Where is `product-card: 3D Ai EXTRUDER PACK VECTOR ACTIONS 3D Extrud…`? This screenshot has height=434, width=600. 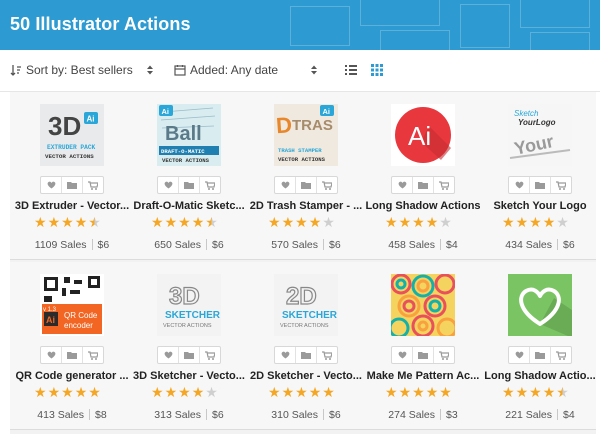 product-card: 3D Ai EXTRUDER PACK VECTOR ACTIONS 3D Extrud… is located at coordinates (69, 176).